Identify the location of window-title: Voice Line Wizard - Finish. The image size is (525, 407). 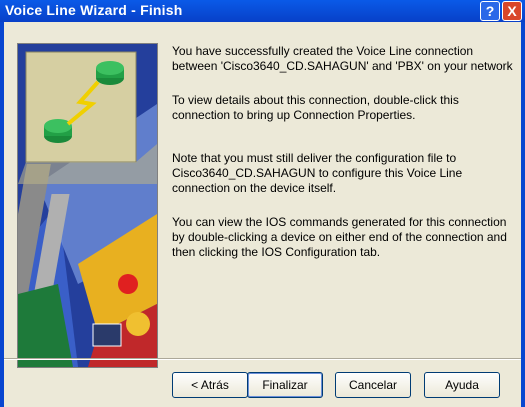
(94, 10).